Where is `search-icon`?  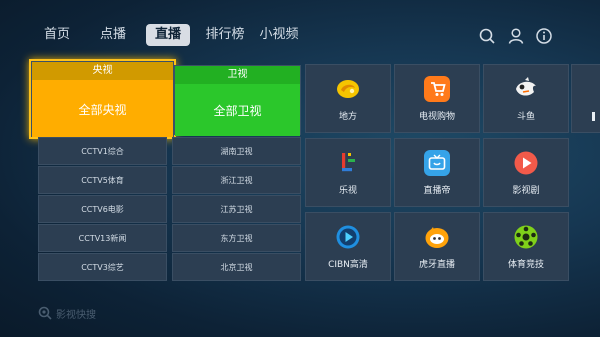 search-icon is located at coordinates (487, 36).